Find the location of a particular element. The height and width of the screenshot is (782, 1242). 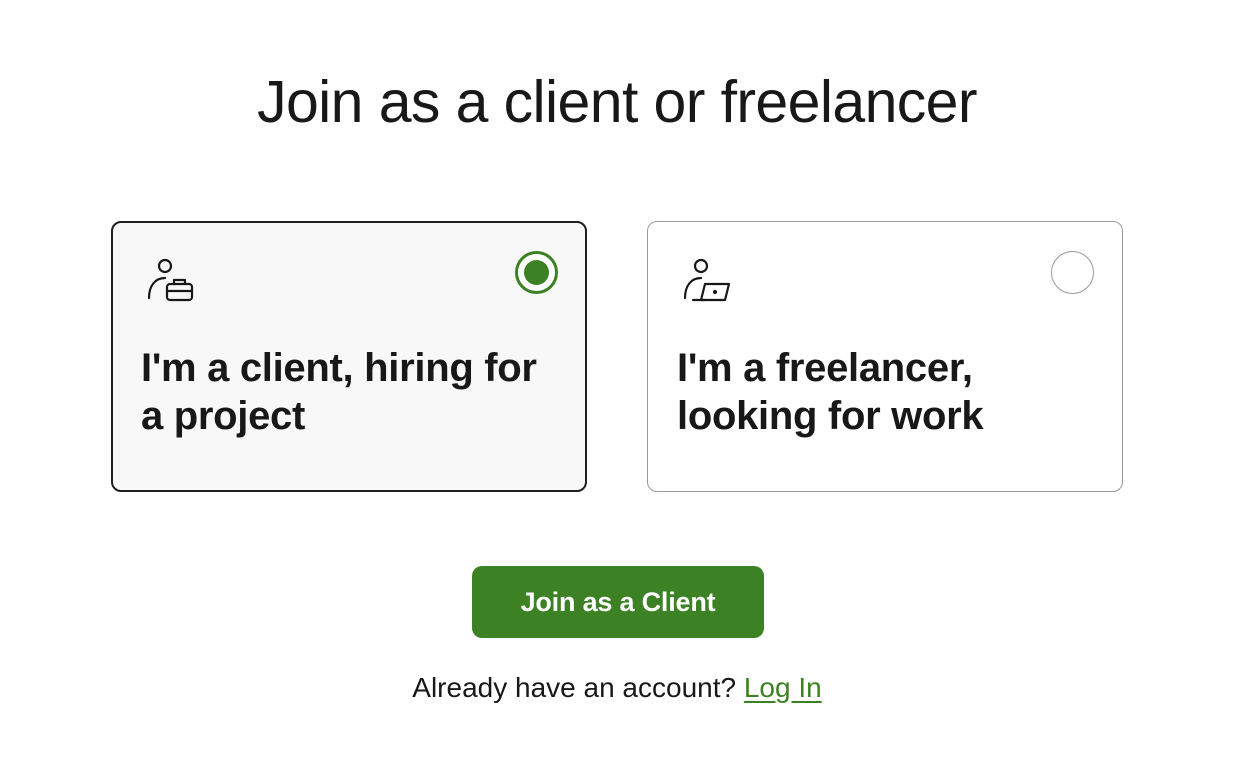

client-option-label: I'm a client, hiring for a project is located at coordinates (339, 392).